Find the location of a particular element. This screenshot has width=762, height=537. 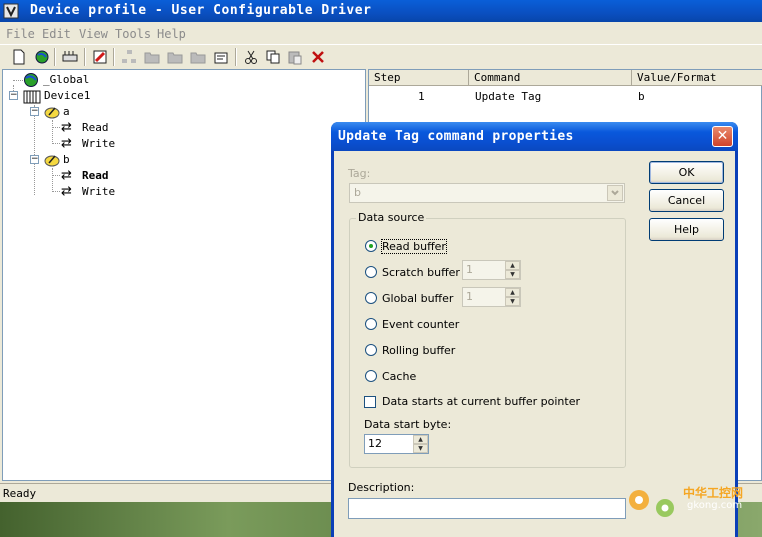

collapse-toggle-device1: − is located at coordinates (13, 95).